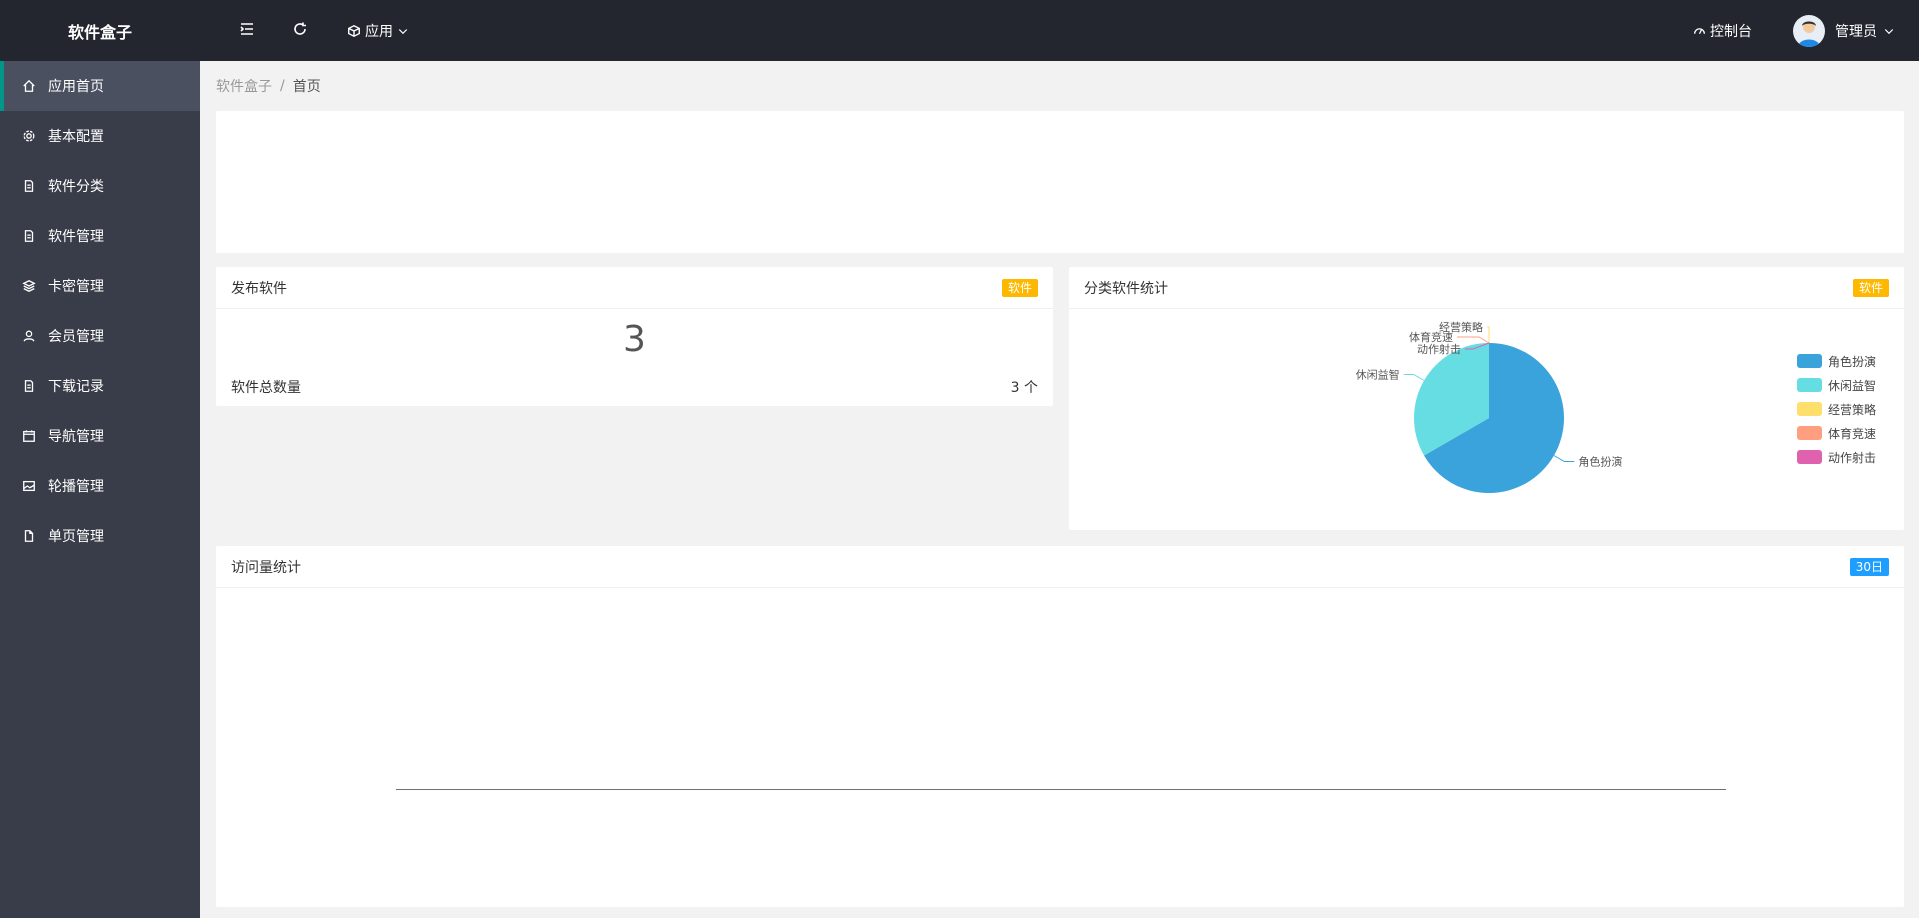 This screenshot has width=1919, height=918. I want to click on home-icon, so click(29, 86).